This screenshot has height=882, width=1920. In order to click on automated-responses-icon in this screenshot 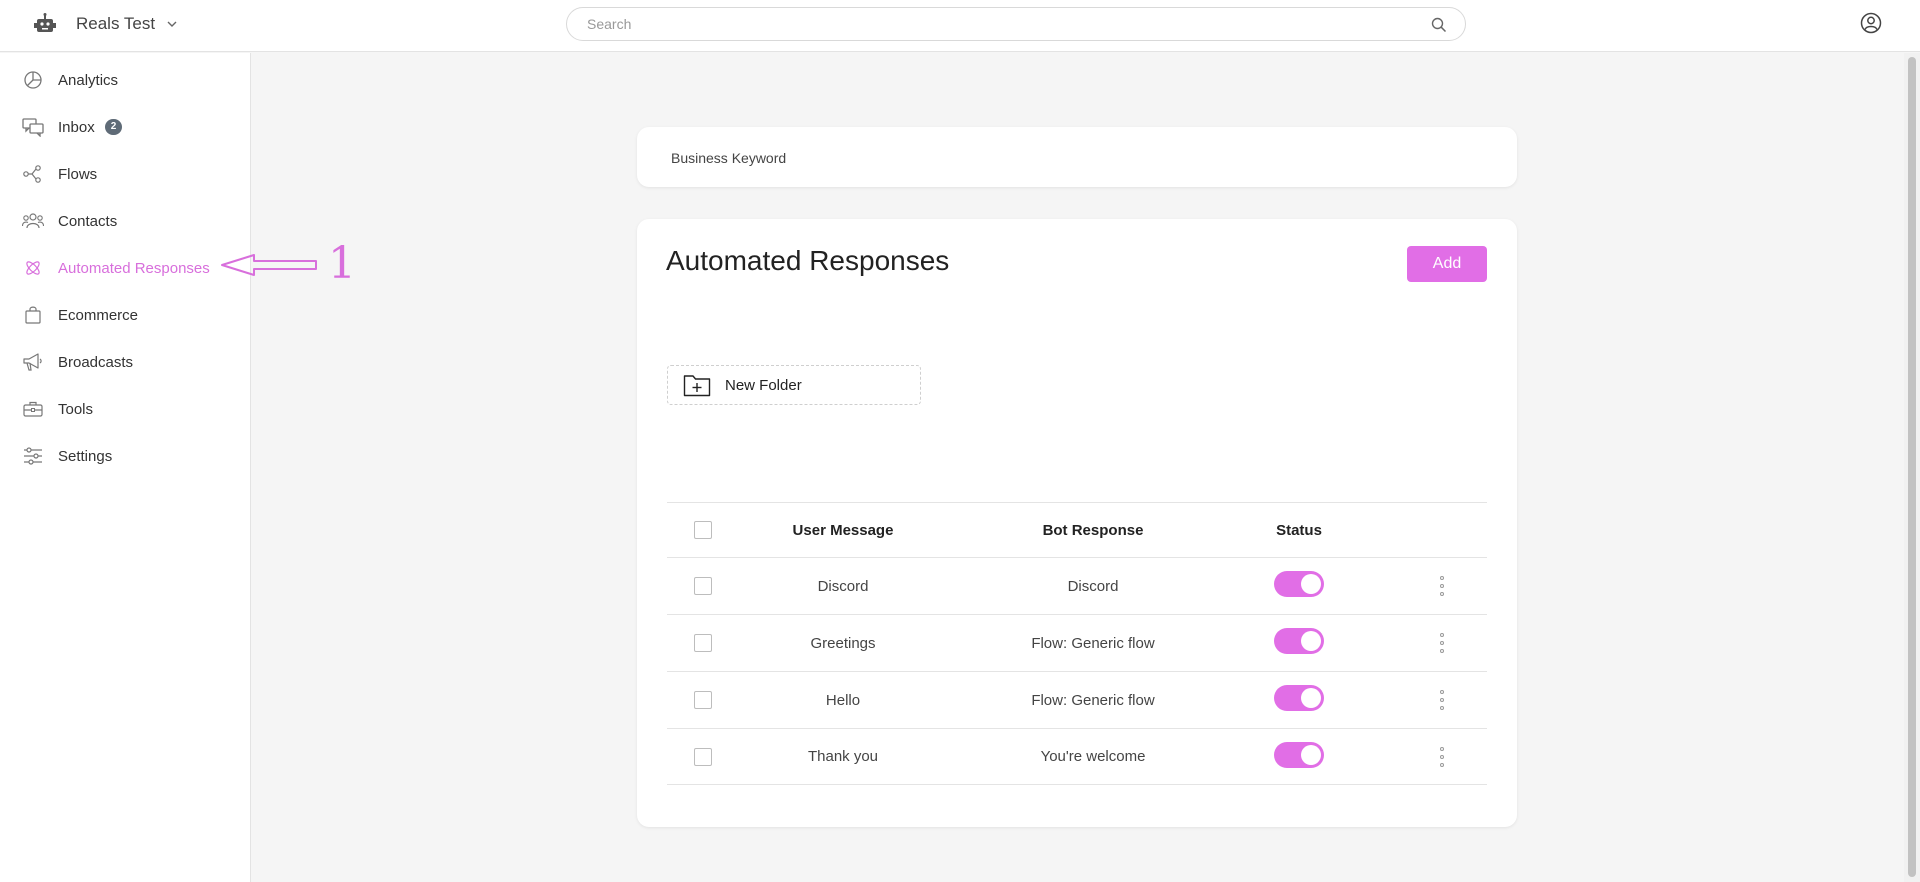, I will do `click(33, 268)`.